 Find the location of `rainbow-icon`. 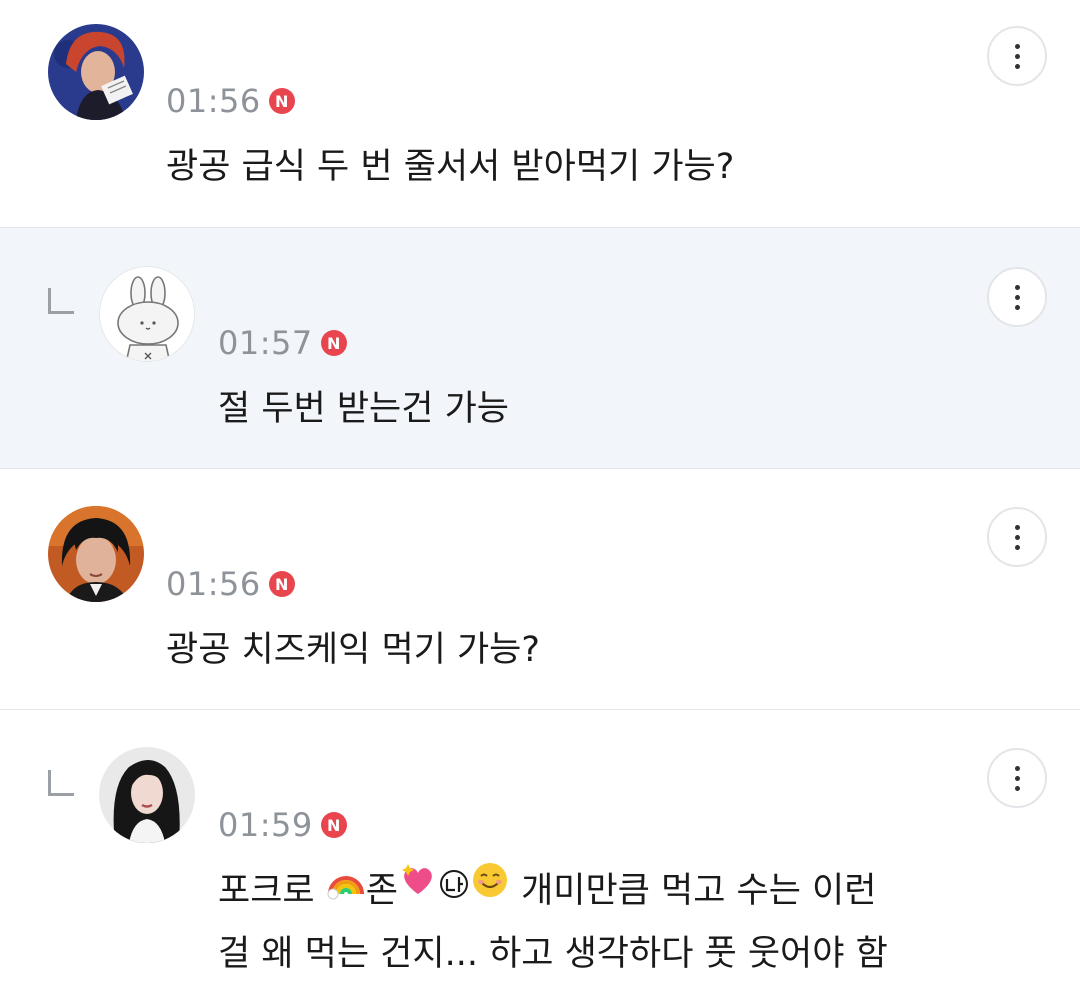

rainbow-icon is located at coordinates (346, 889).